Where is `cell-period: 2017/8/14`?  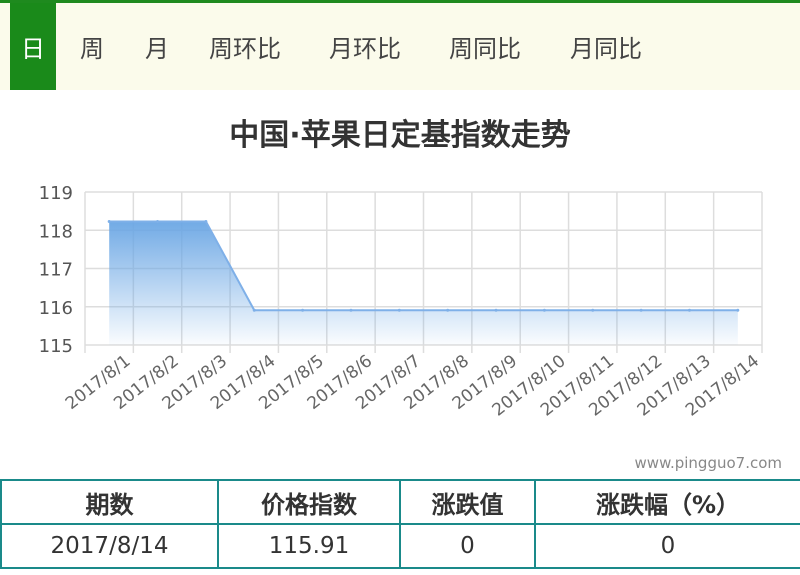
cell-period: 2017/8/14 is located at coordinates (109, 546).